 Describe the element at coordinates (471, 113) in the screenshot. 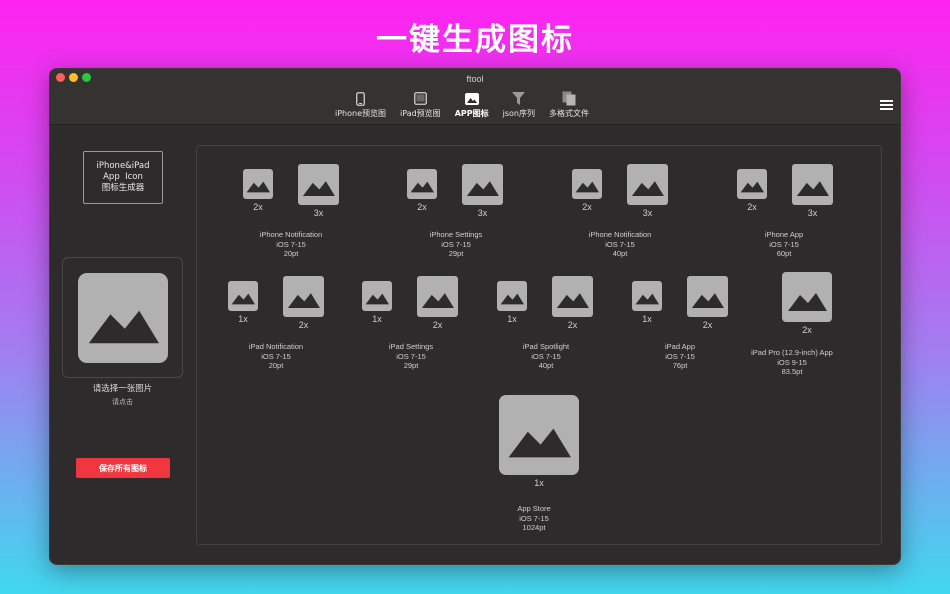

I see `tab-label: APP图标` at that location.